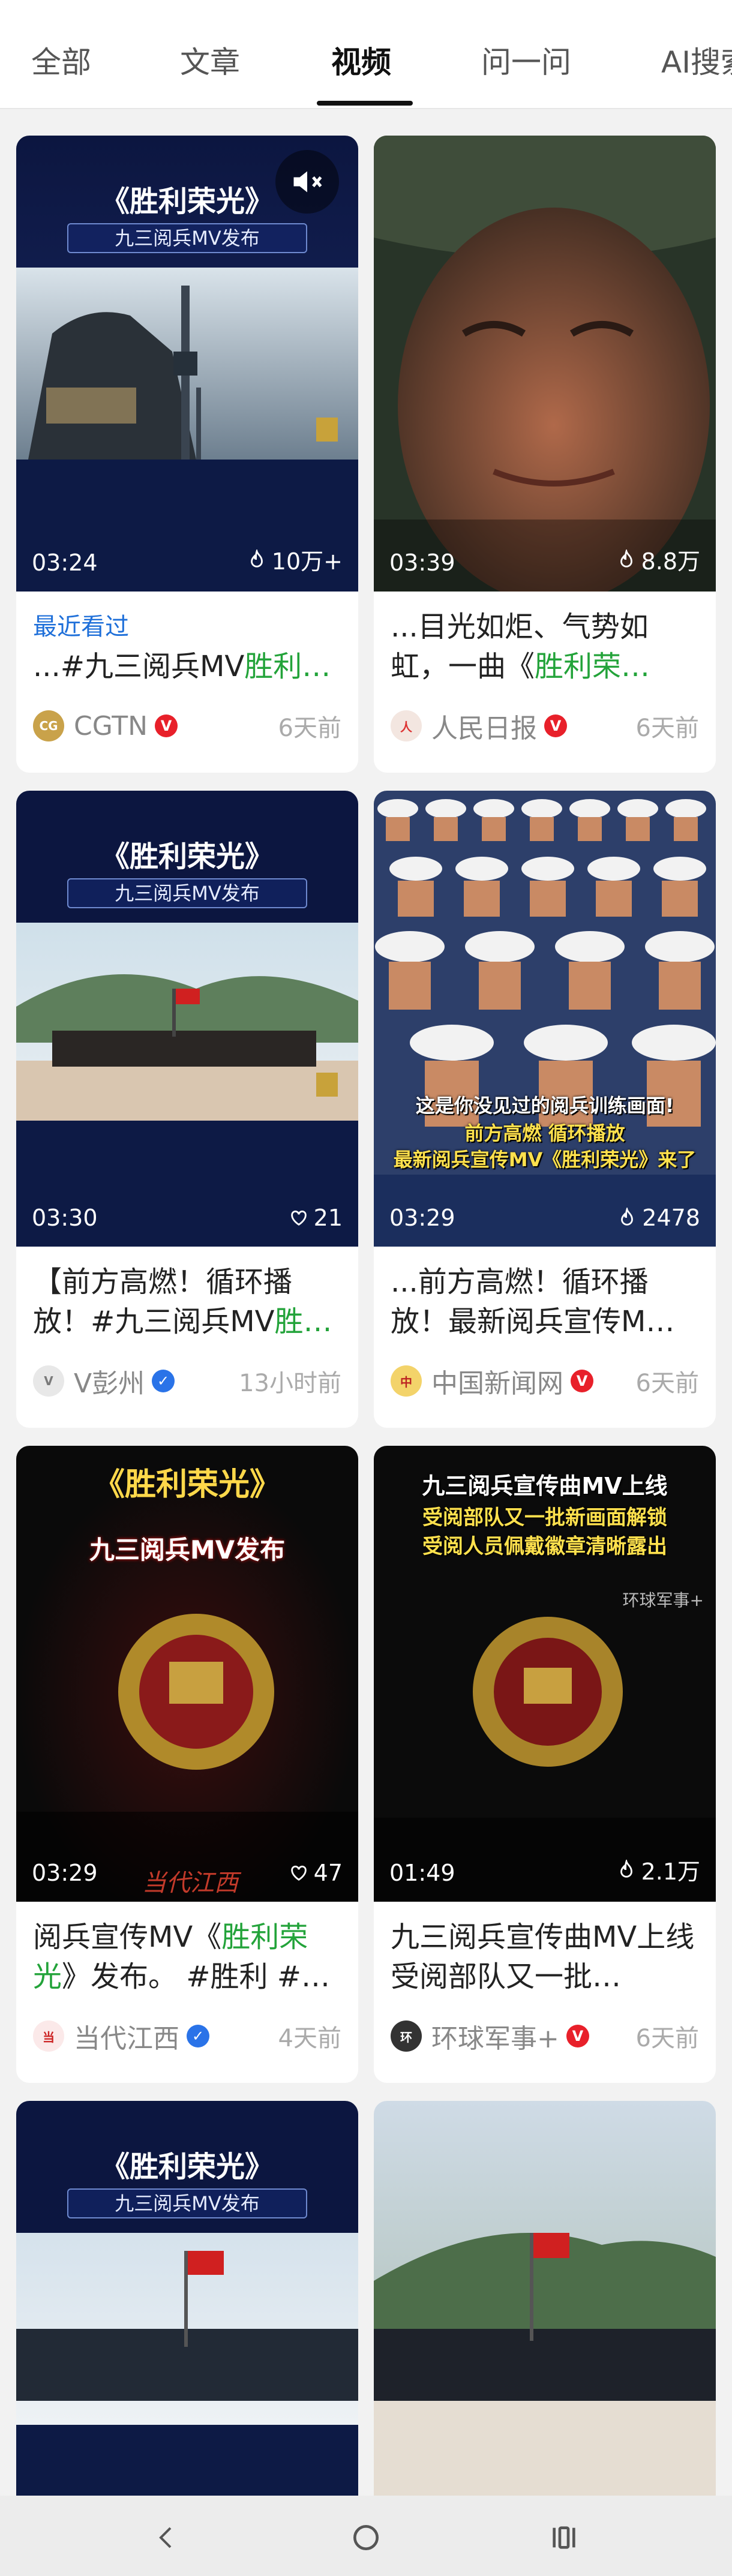 Image resolution: width=732 pixels, height=2576 pixels. I want to click on author-name: 环球军事+, so click(495, 2039).